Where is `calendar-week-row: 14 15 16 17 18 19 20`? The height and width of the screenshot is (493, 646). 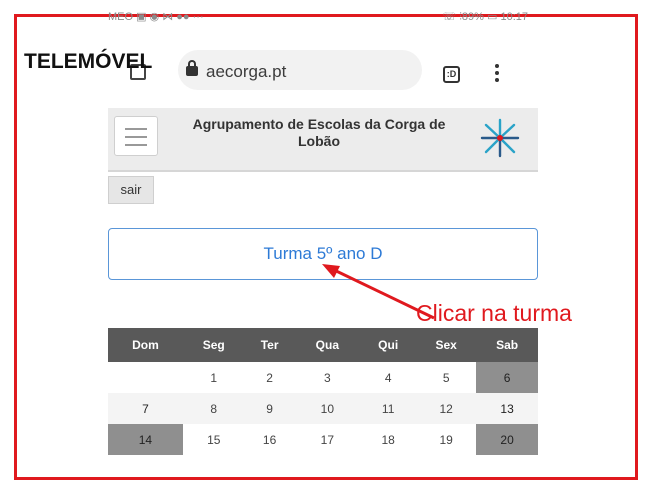 calendar-week-row: 14 15 16 17 18 19 20 is located at coordinates (323, 439).